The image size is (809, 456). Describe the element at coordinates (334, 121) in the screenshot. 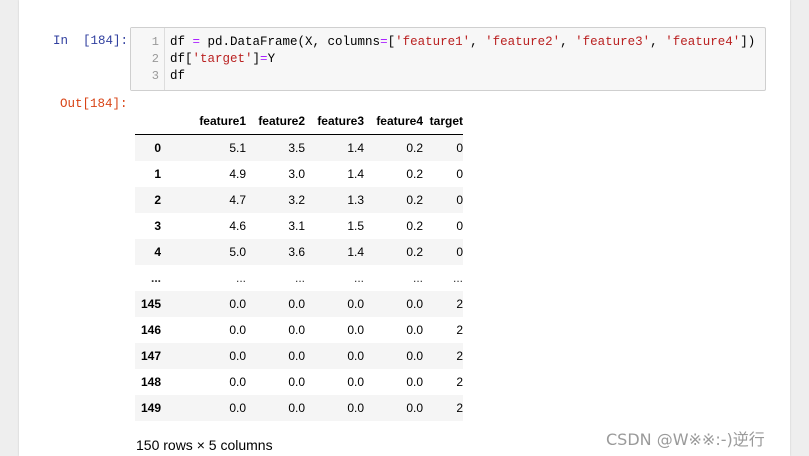

I see `column-header: feature3` at that location.